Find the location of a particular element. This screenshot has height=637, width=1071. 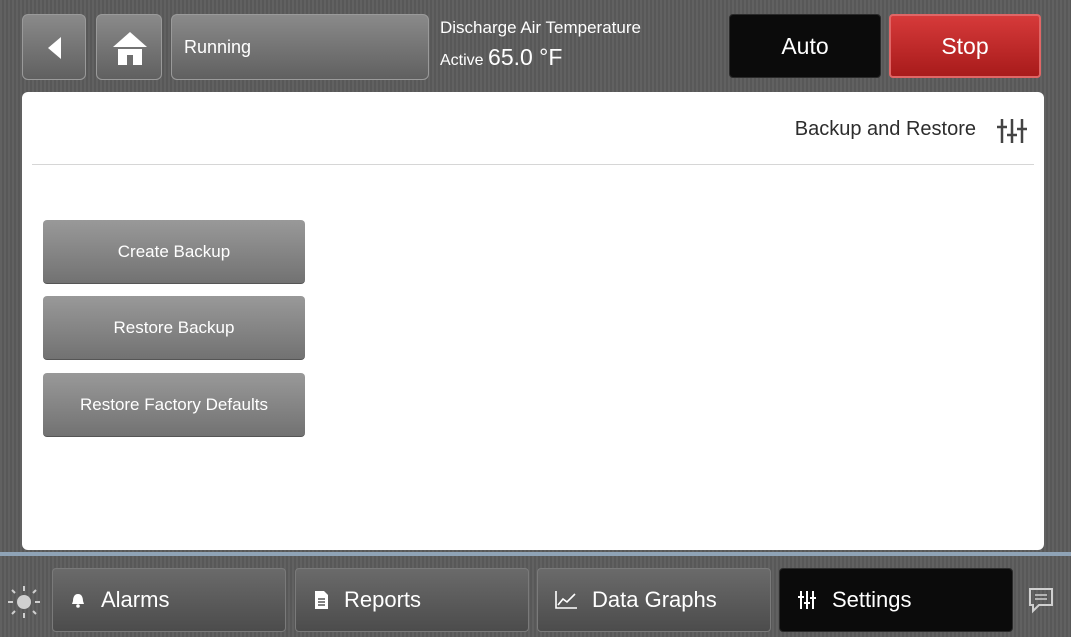

chart-icon is located at coordinates (566, 600).